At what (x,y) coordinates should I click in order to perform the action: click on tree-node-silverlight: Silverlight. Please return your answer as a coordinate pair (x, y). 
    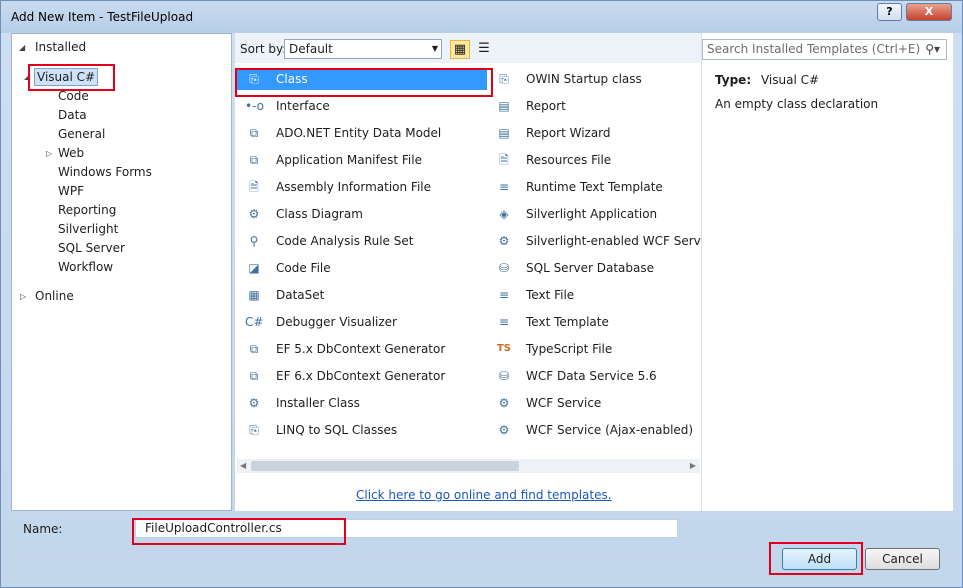
    Looking at the image, I should click on (88, 229).